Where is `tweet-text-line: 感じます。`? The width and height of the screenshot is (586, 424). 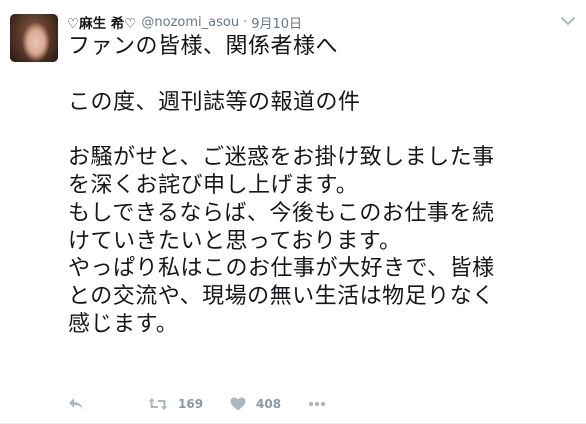 tweet-text-line: 感じます。 is located at coordinates (123, 324).